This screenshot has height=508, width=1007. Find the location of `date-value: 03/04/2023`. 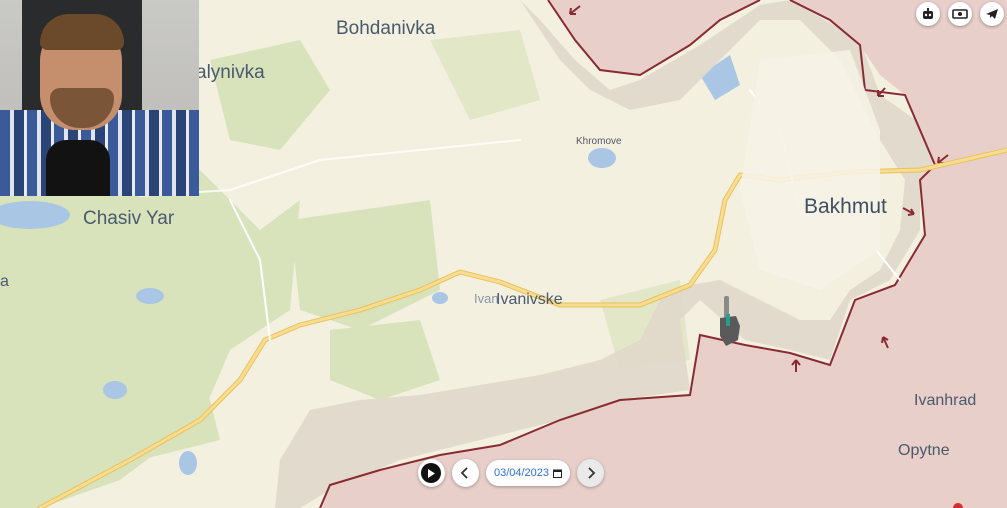

date-value: 03/04/2023 is located at coordinates (521, 473).